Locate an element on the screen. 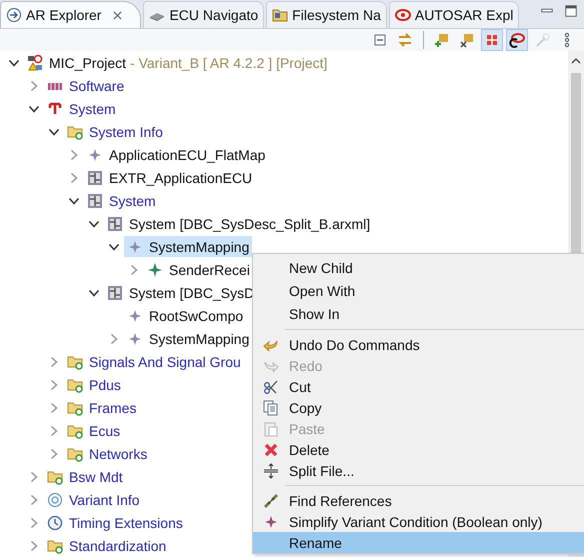 Image resolution: width=584 pixels, height=557 pixels. tree-item: Signals And Signal Grou is located at coordinates (154, 361).